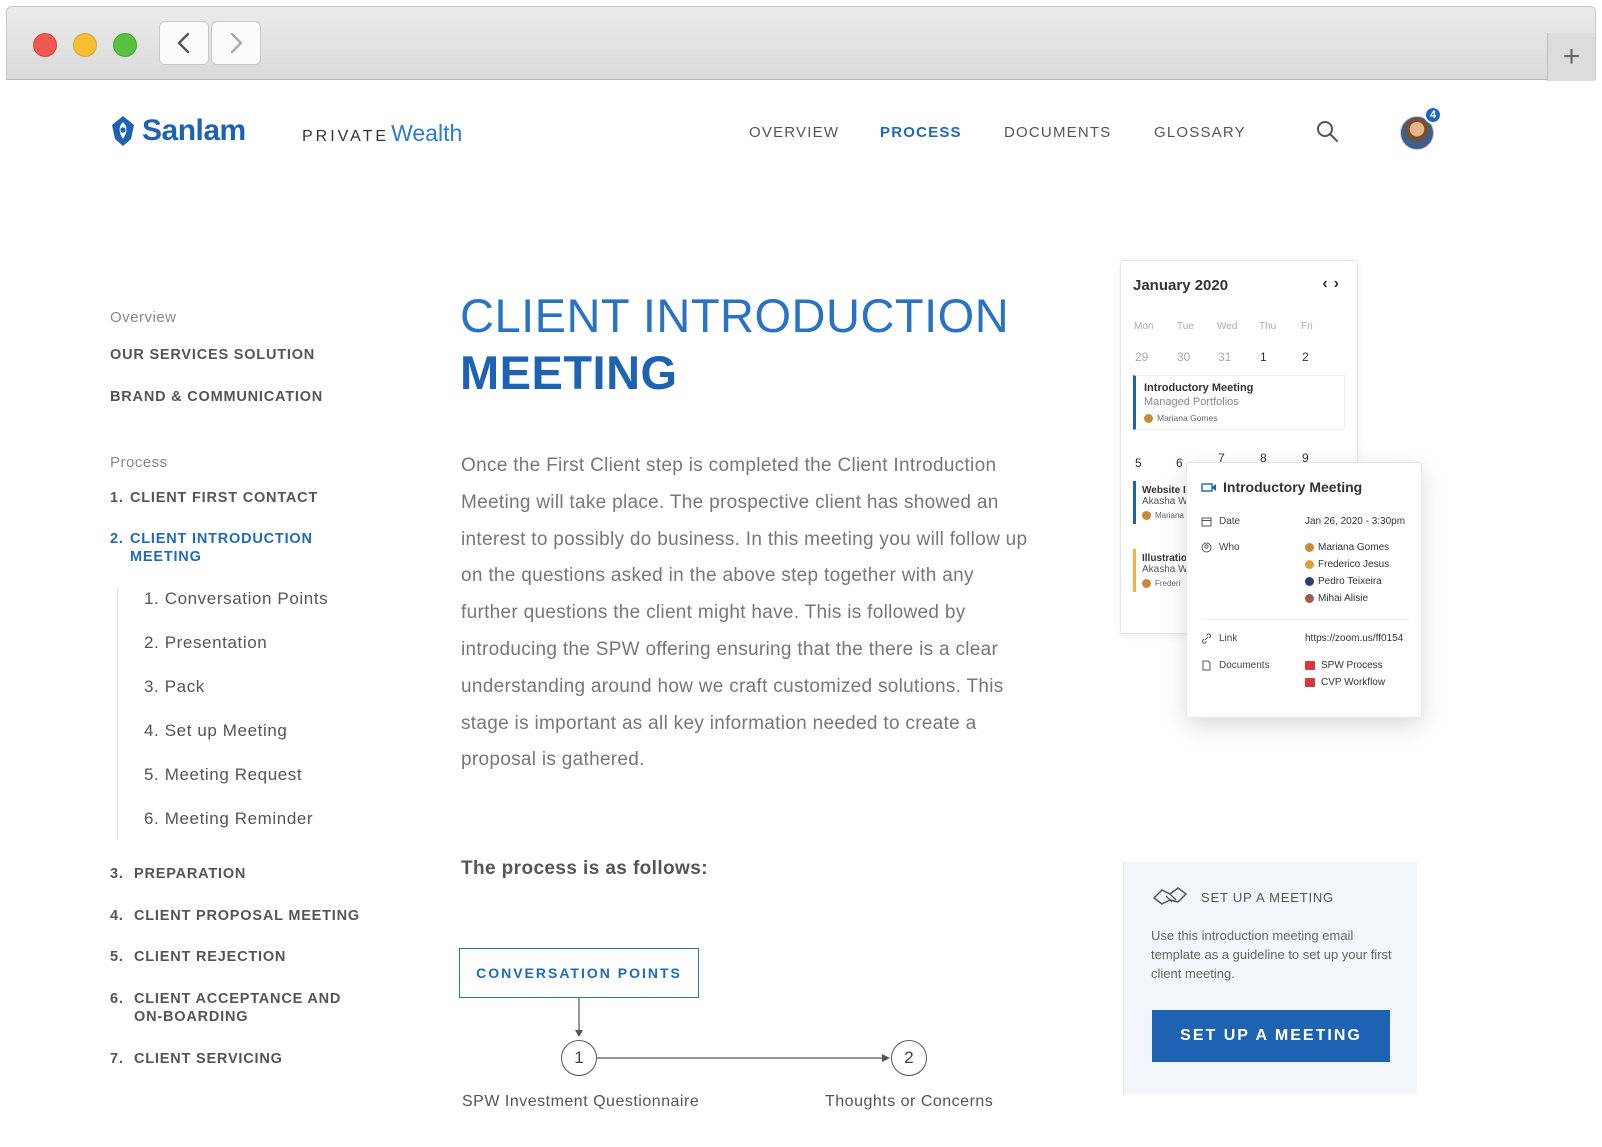 Image resolution: width=1602 pixels, height=1147 pixels. What do you see at coordinates (1305, 619) in the screenshot?
I see `popup-divider` at bounding box center [1305, 619].